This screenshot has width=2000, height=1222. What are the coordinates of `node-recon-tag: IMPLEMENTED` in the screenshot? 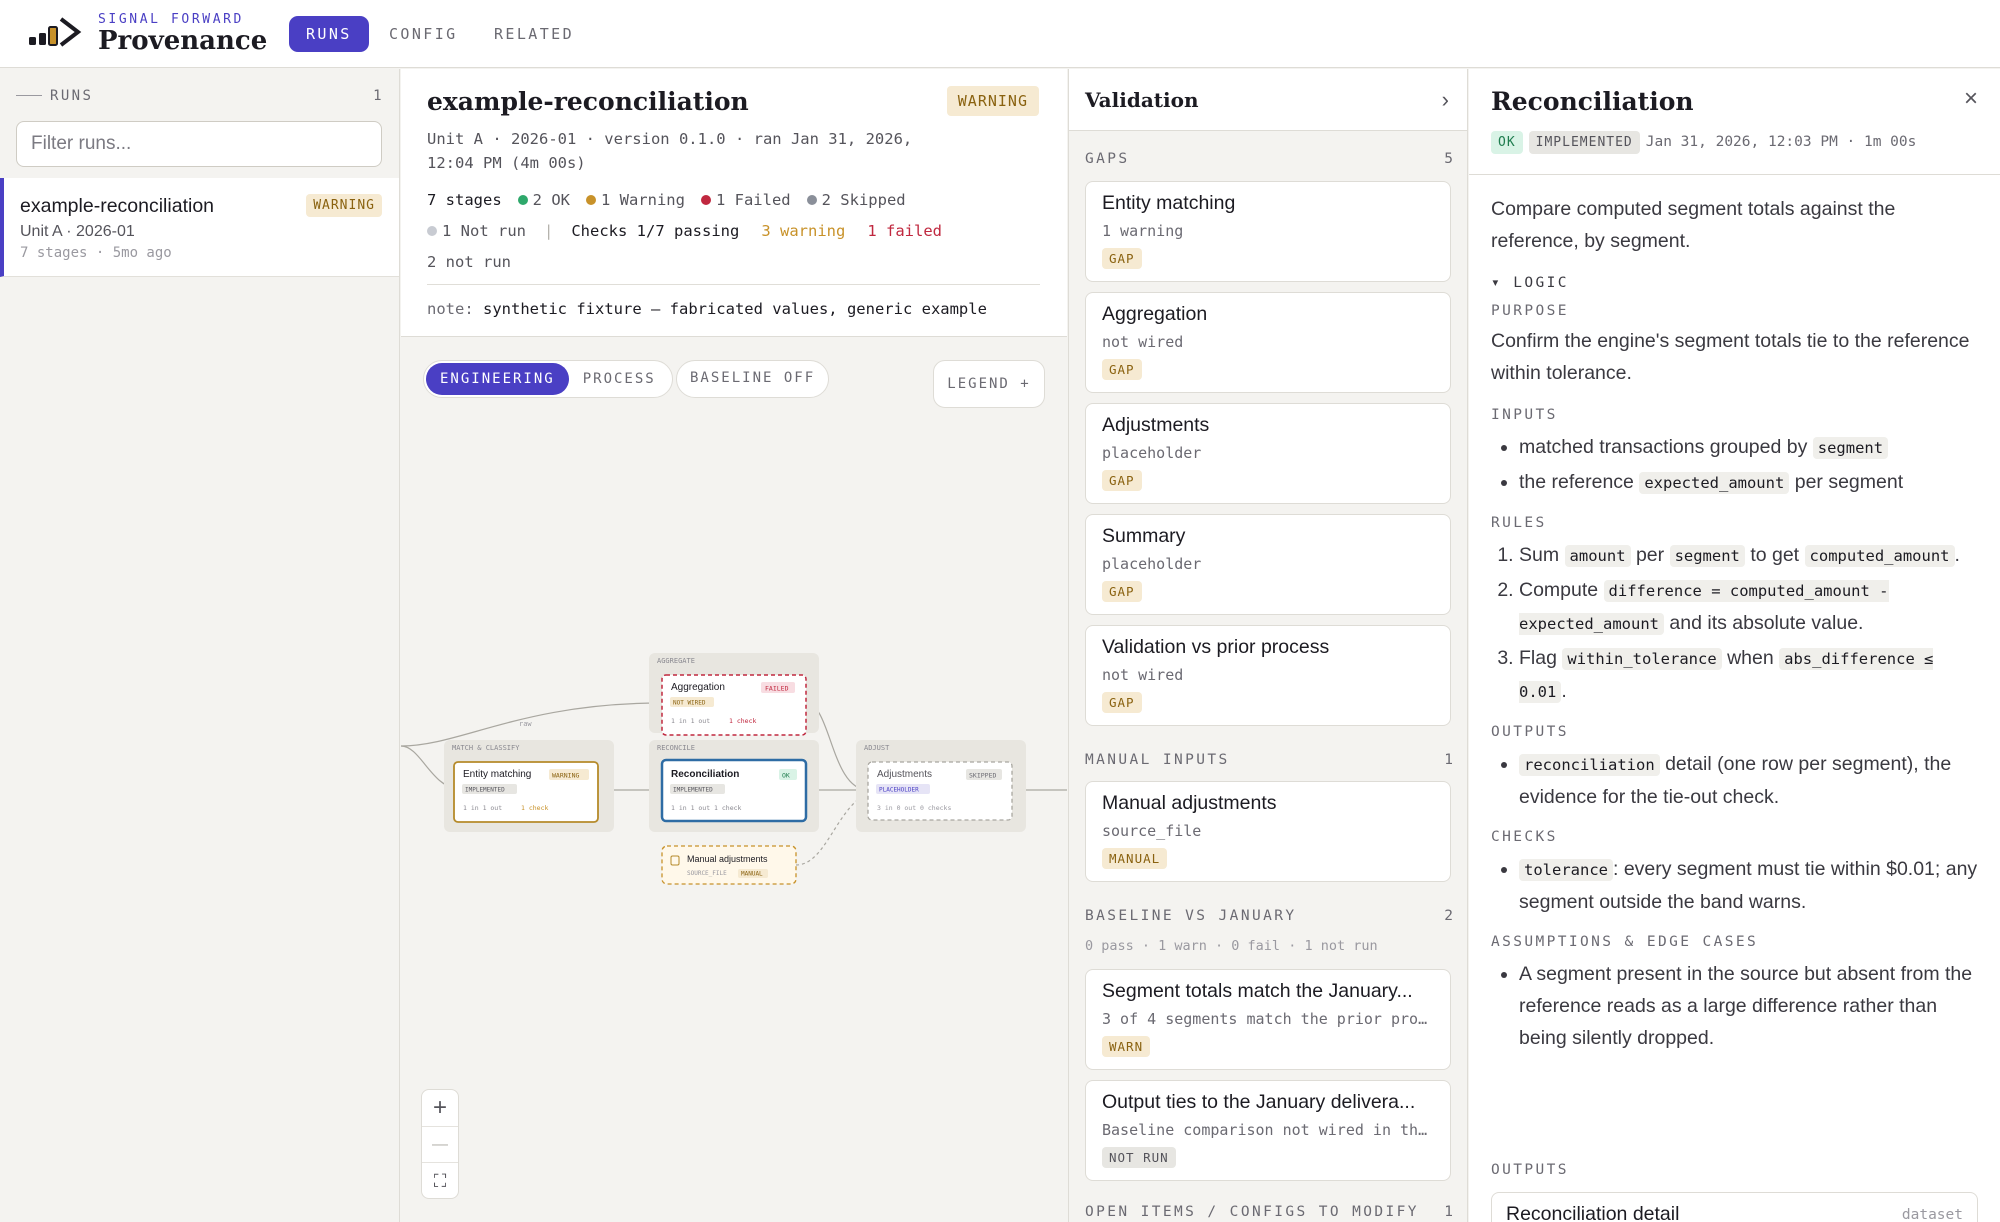 It's located at (693, 790).